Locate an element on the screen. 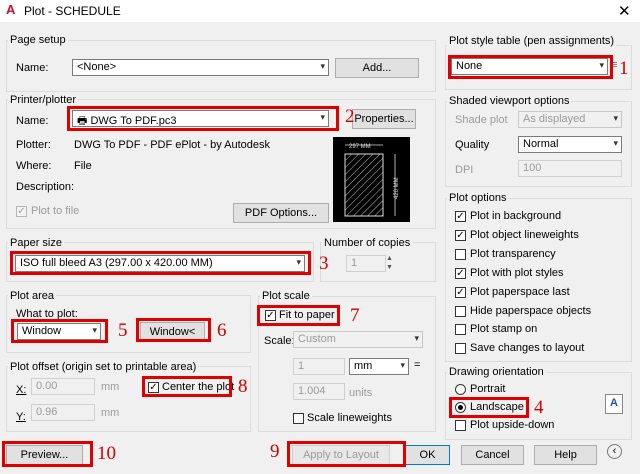 The image size is (640, 474). dpi-label: DPI is located at coordinates (464, 170).